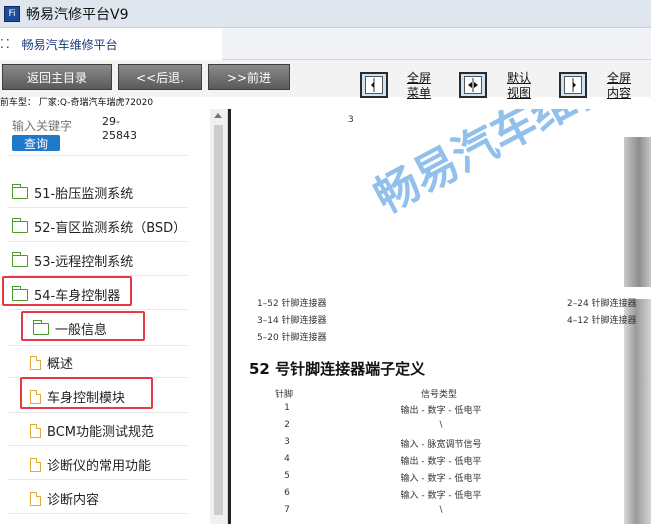 This screenshot has width=651, height=524. I want to click on fullscreen-menu-label: 全屏 菜单, so click(419, 86).